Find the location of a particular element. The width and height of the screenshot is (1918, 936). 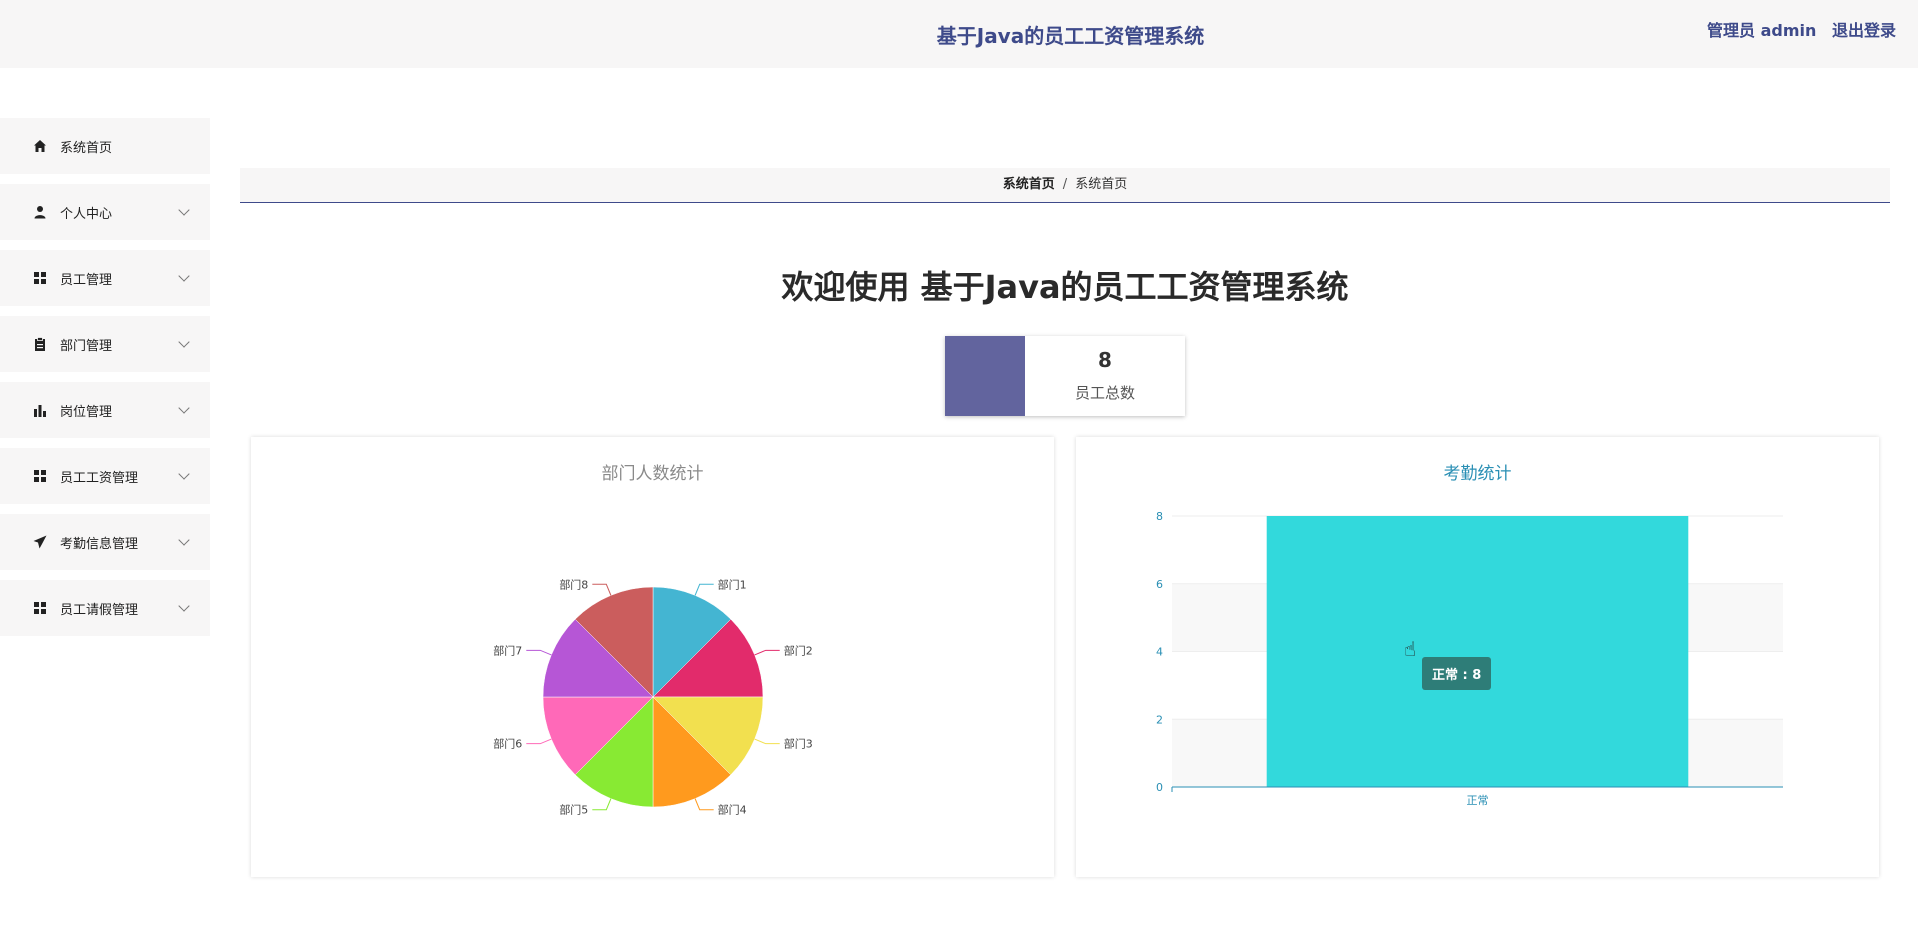

page-title: 欢迎使用 基于Java的员工工资管理系统 is located at coordinates (1065, 287).